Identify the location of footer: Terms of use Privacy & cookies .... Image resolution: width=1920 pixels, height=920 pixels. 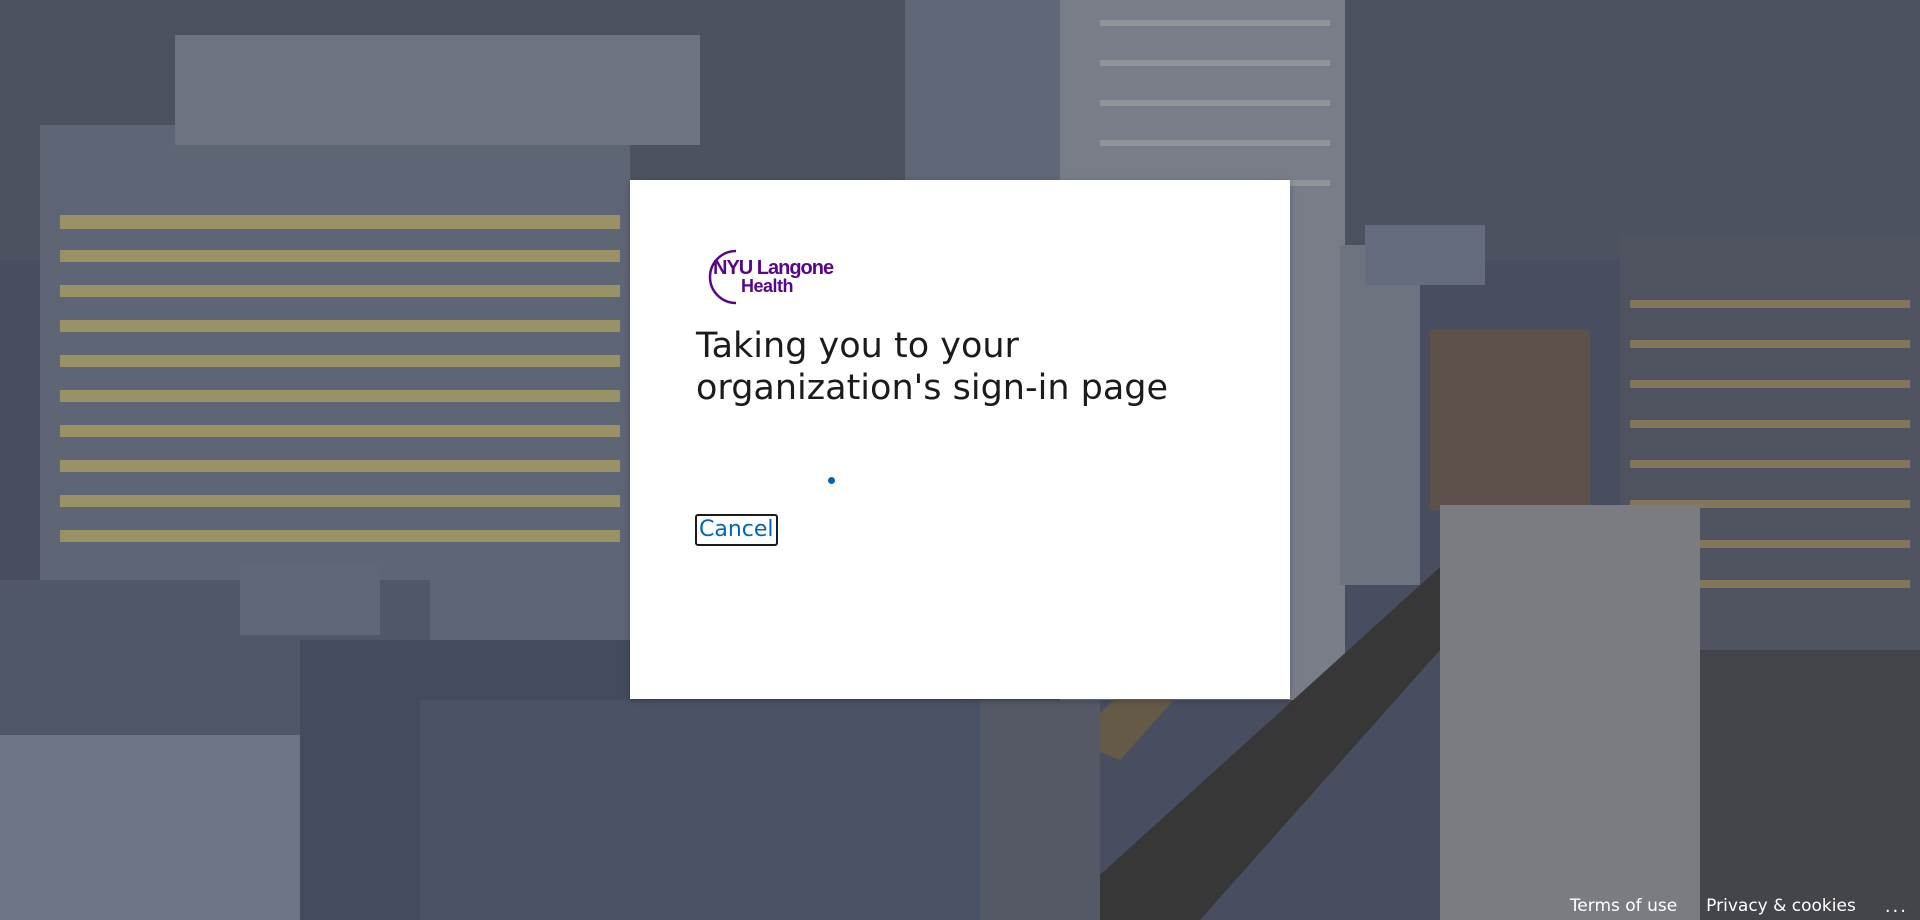
(1745, 906).